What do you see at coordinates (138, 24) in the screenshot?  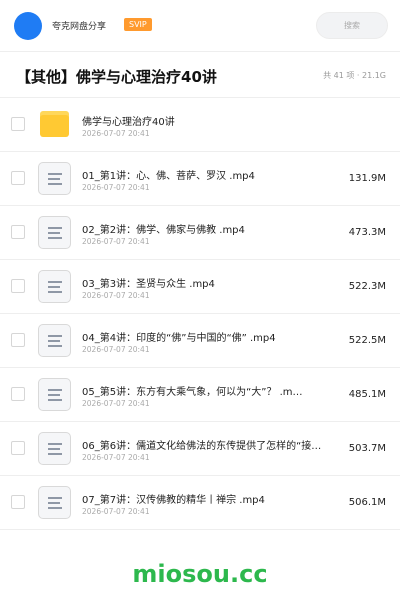 I see `svip-badge: SVIP` at bounding box center [138, 24].